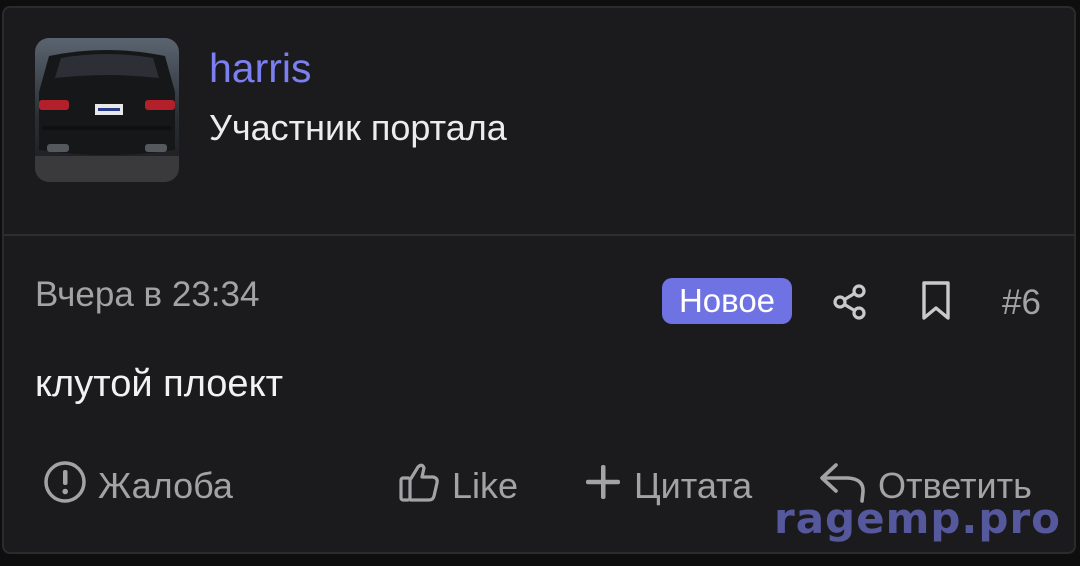  What do you see at coordinates (159, 384) in the screenshot?
I see `post-message: клутой плоект` at bounding box center [159, 384].